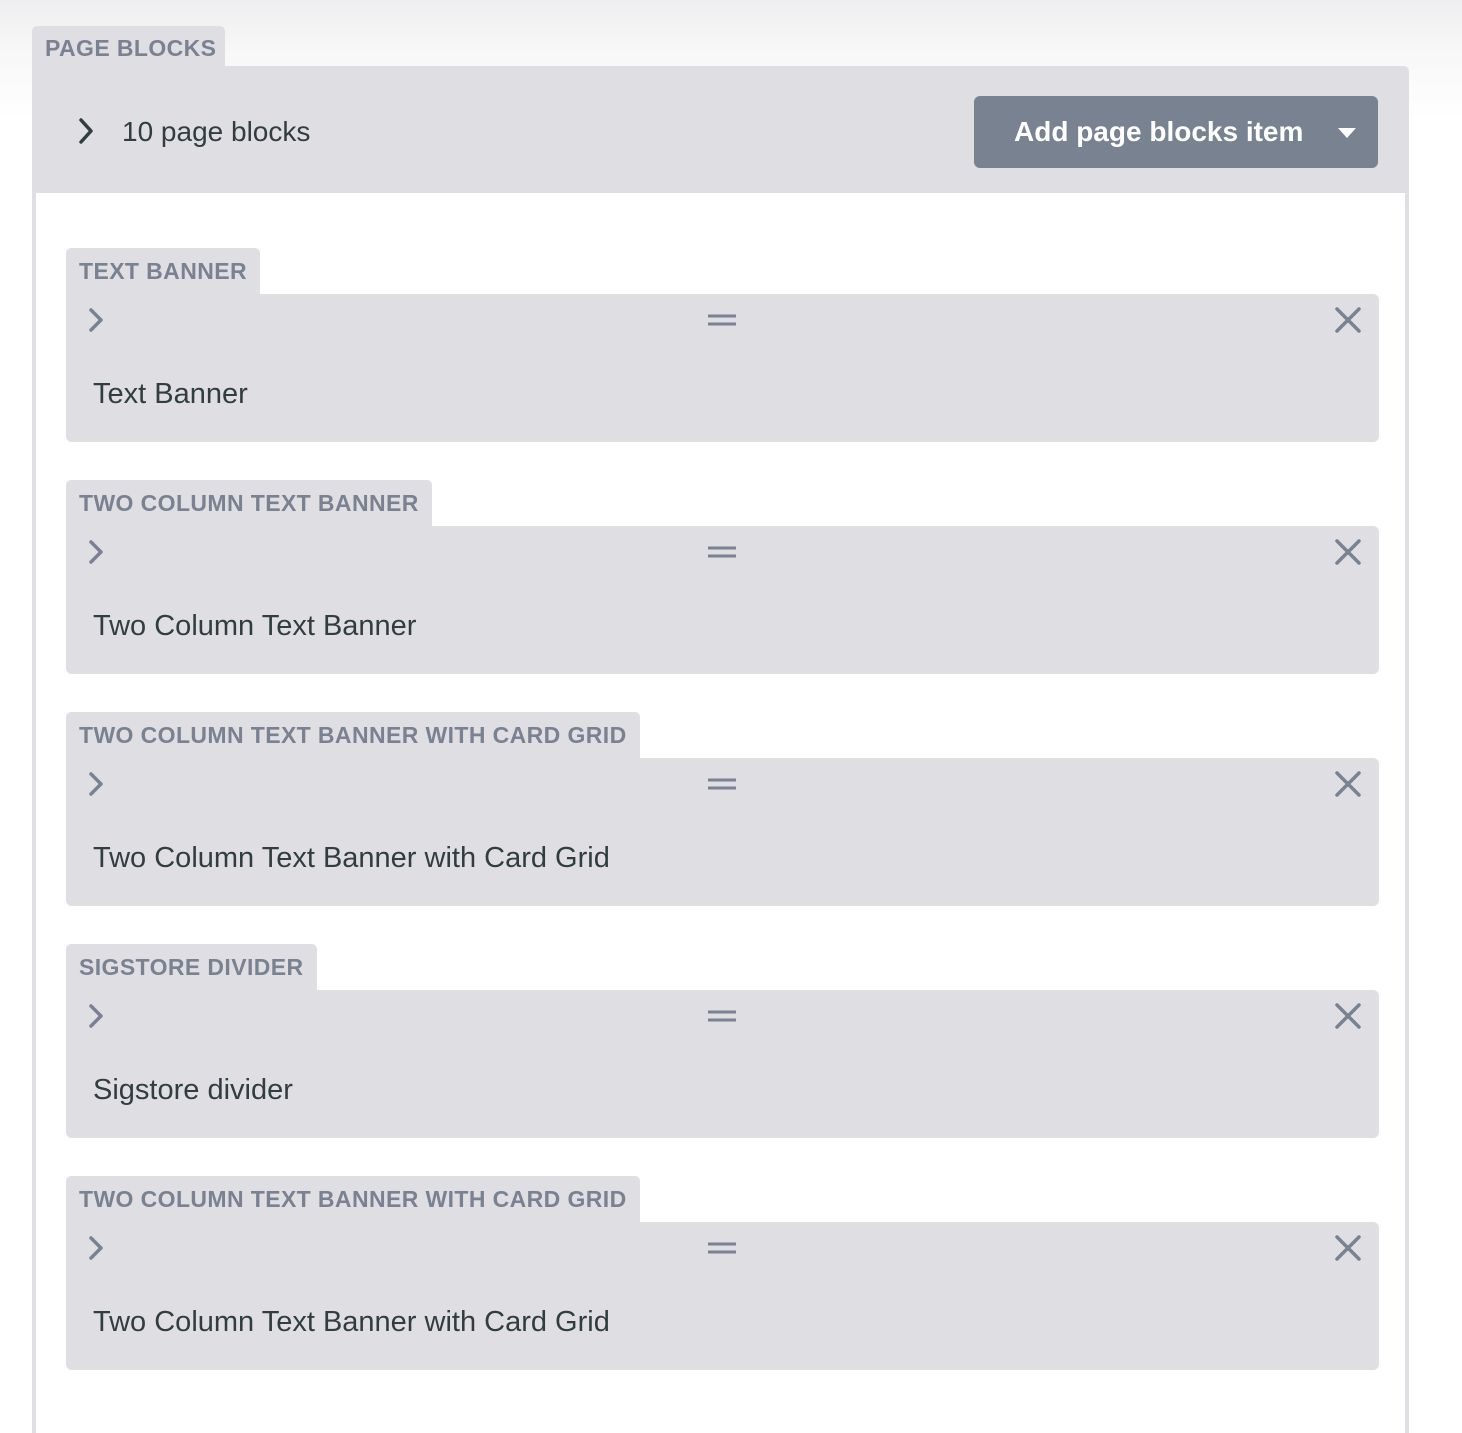 Image resolution: width=1462 pixels, height=1433 pixels. What do you see at coordinates (163, 271) in the screenshot?
I see `item-type-label: TEXT BANNER` at bounding box center [163, 271].